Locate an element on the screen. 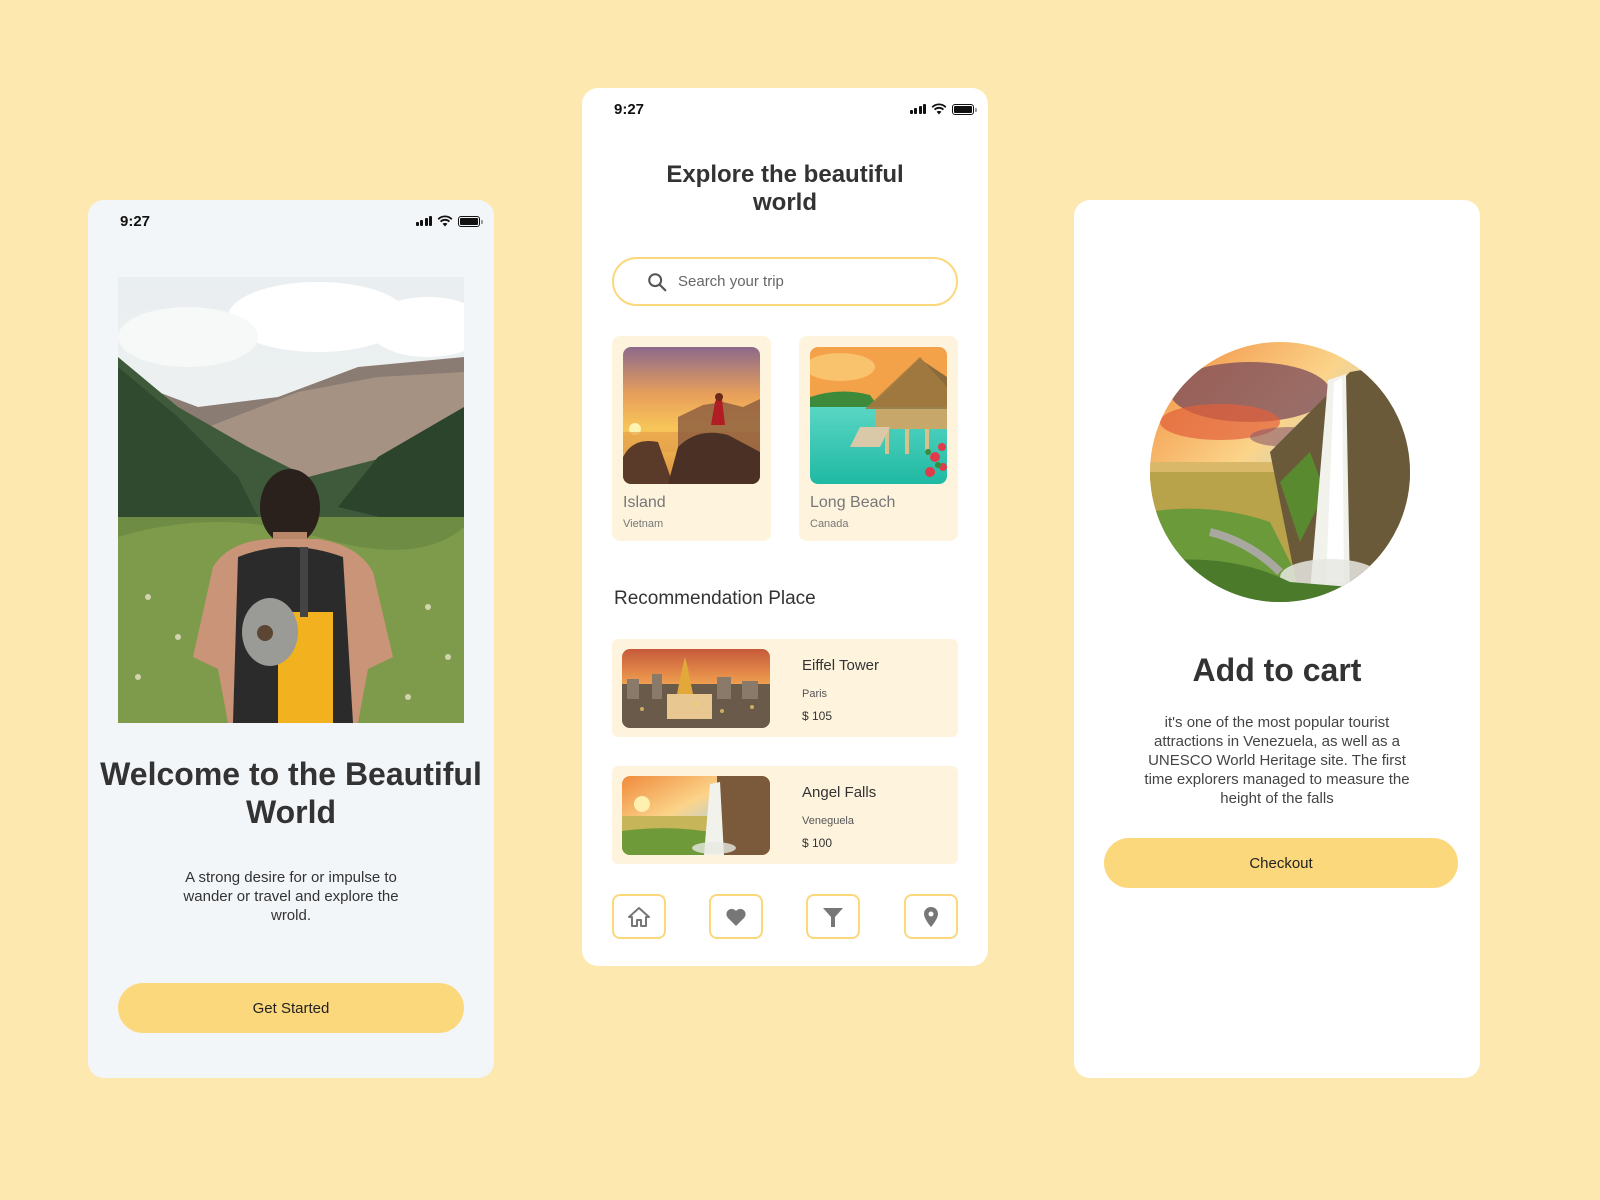  cart-hero-image is located at coordinates (1280, 472).